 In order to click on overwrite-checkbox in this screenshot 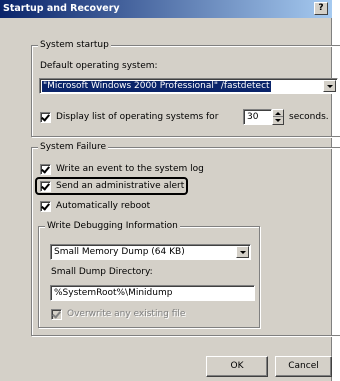, I will do `click(56, 314)`.